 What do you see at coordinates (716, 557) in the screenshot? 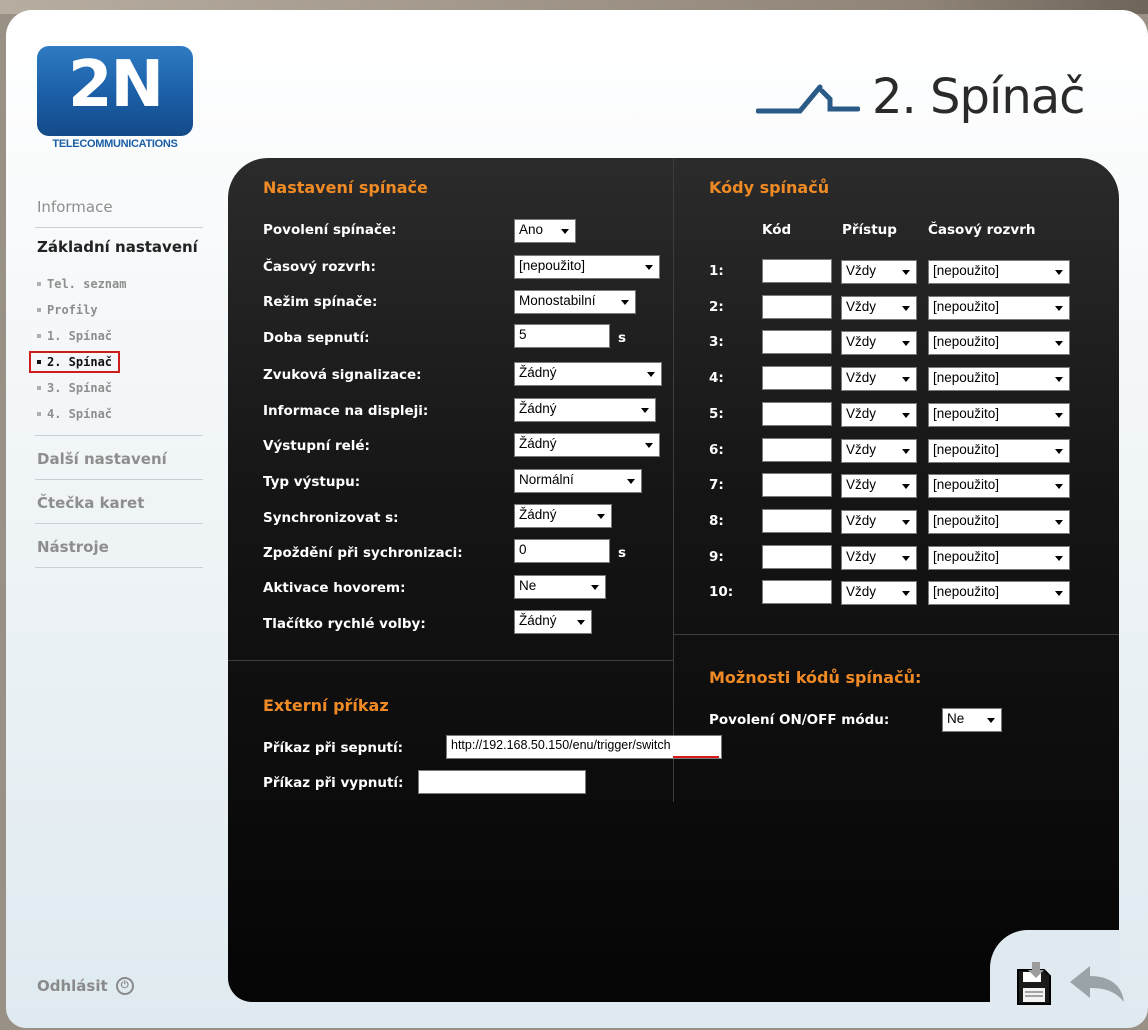
I see `code-row-number: 9:` at bounding box center [716, 557].